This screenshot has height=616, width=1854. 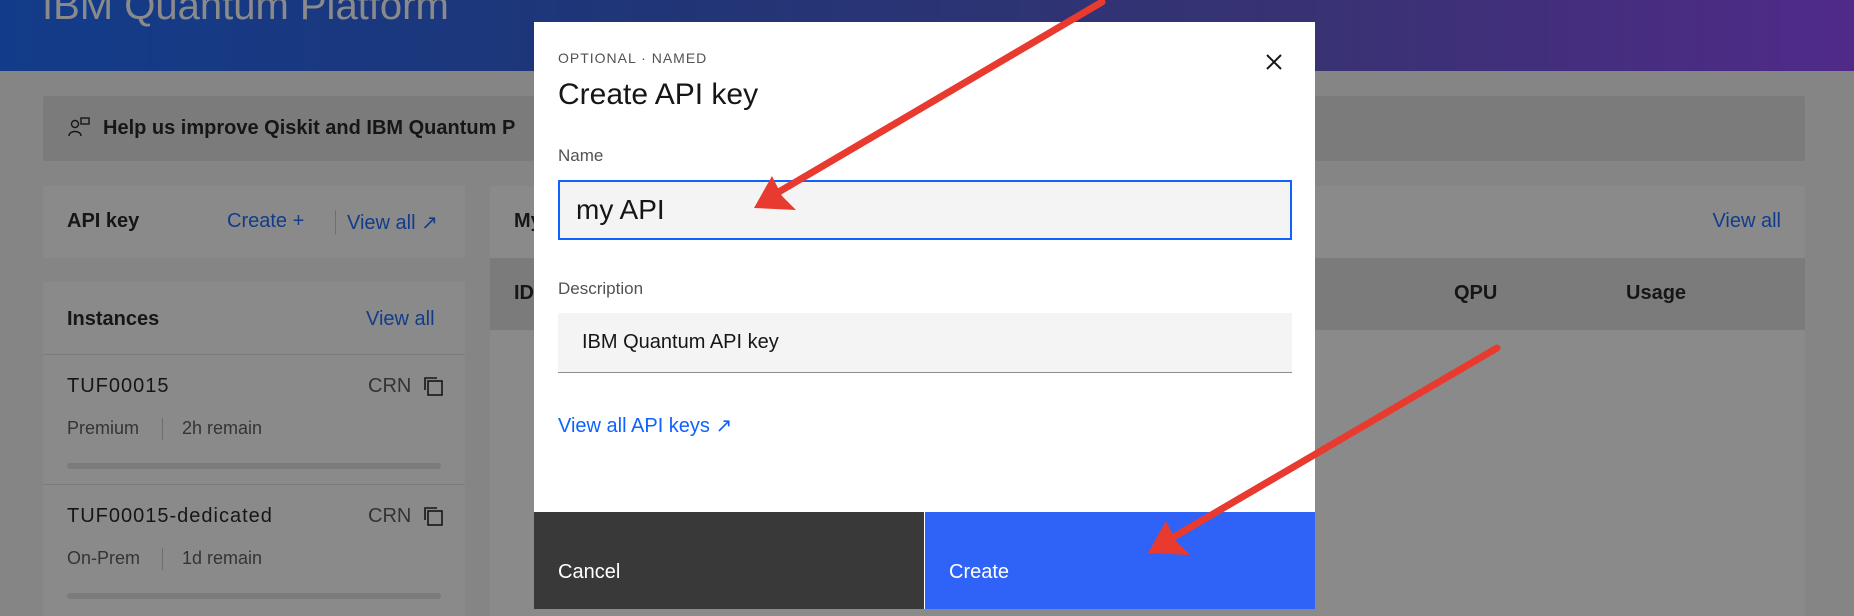 I want to click on dialog-label: OPTIONAL · NAMED, so click(x=633, y=58).